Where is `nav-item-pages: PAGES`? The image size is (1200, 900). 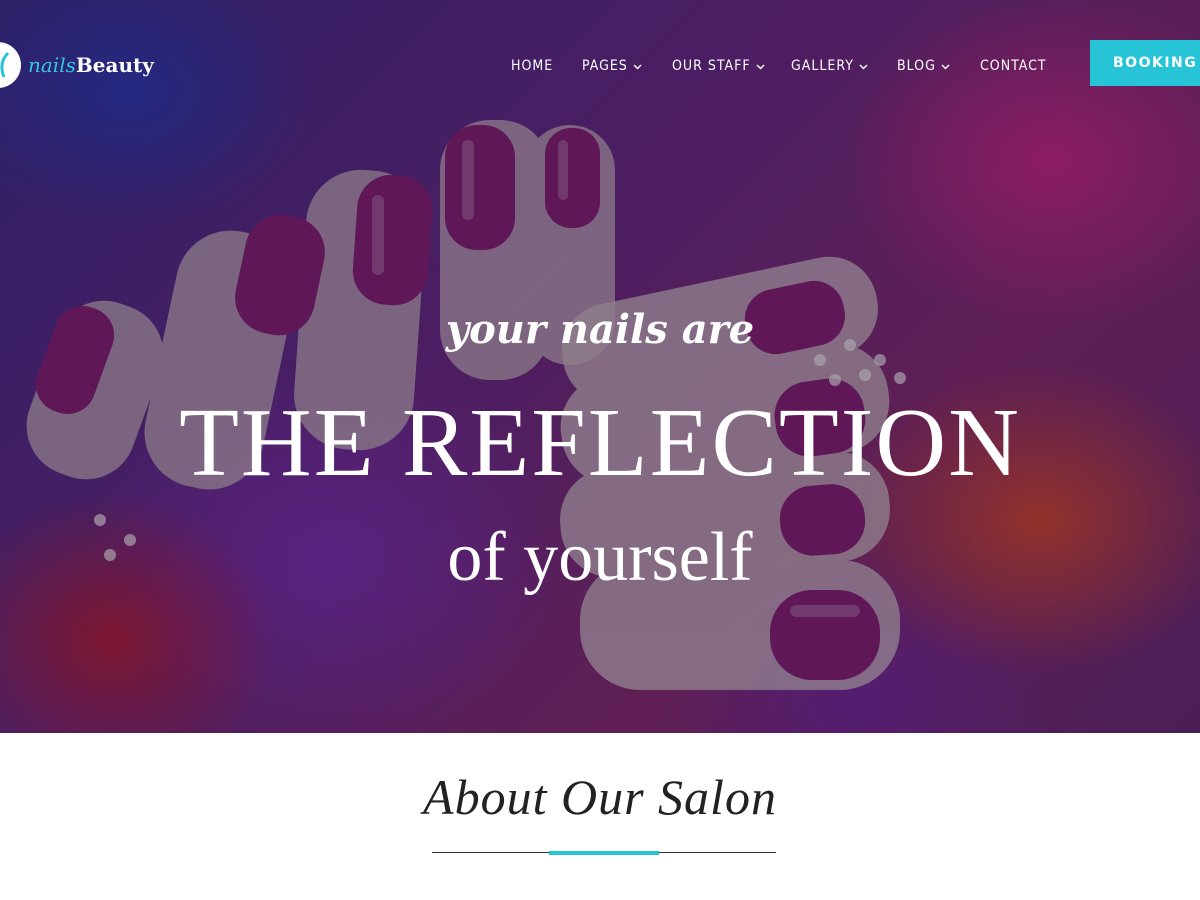
nav-item-pages: PAGES is located at coordinates (612, 66).